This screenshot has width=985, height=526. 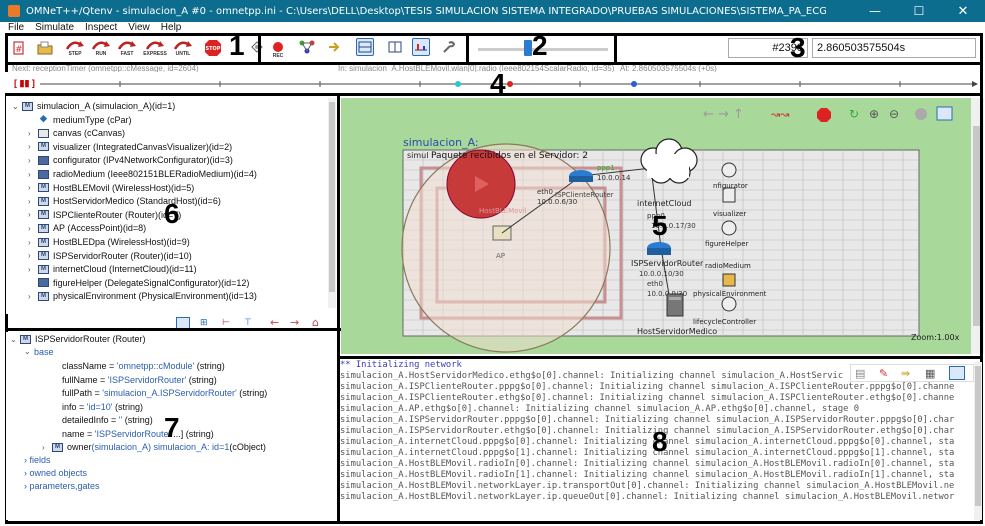 I want to click on layout-horizontal-button, so click(x=365, y=47).